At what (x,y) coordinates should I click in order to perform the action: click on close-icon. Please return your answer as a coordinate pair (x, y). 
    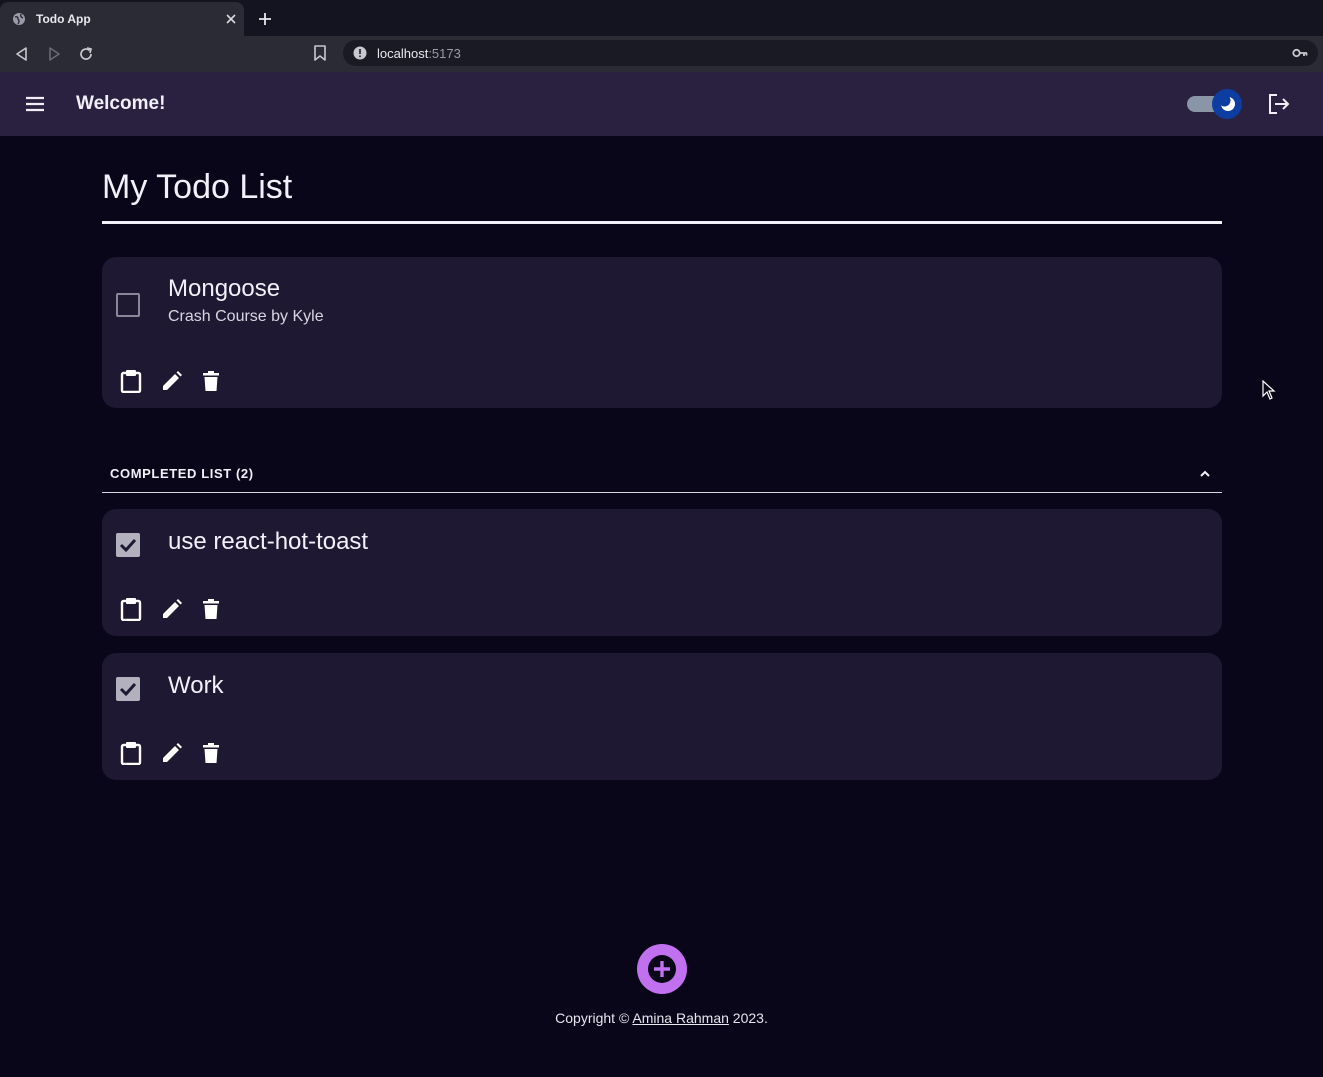
    Looking at the image, I should click on (231, 19).